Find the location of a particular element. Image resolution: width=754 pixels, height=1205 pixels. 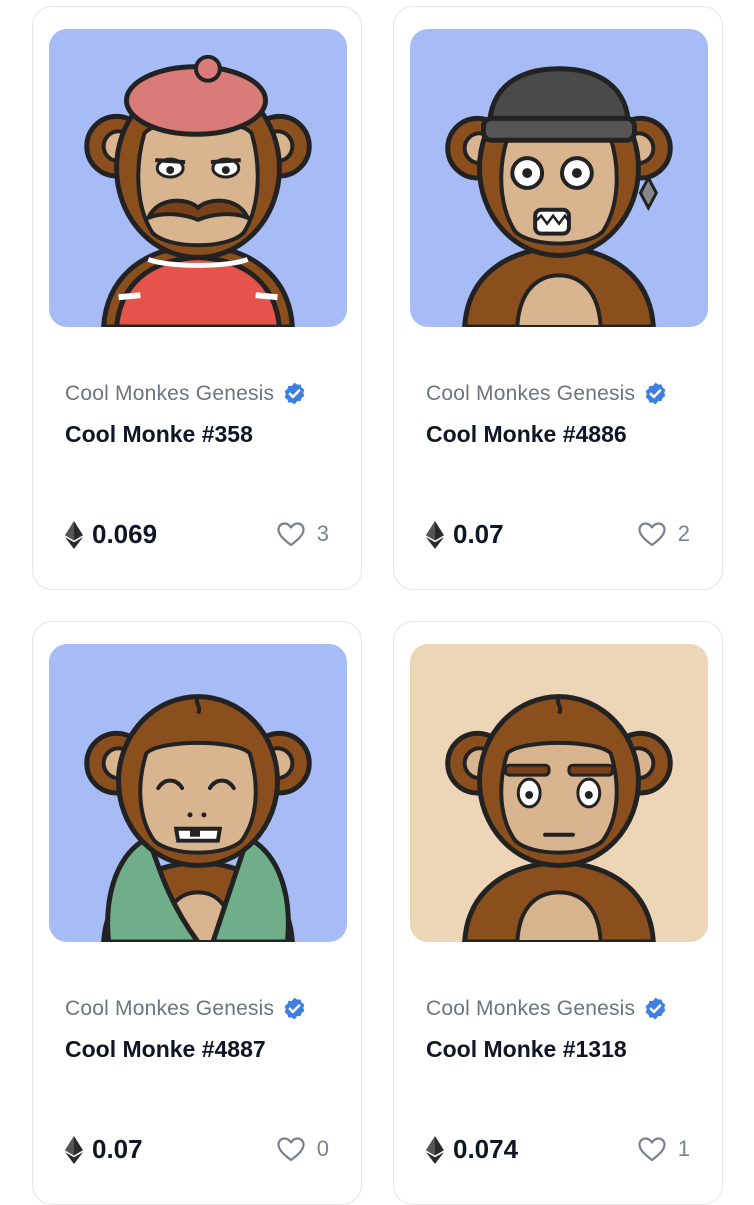

like-button: 1 is located at coordinates (664, 1149).